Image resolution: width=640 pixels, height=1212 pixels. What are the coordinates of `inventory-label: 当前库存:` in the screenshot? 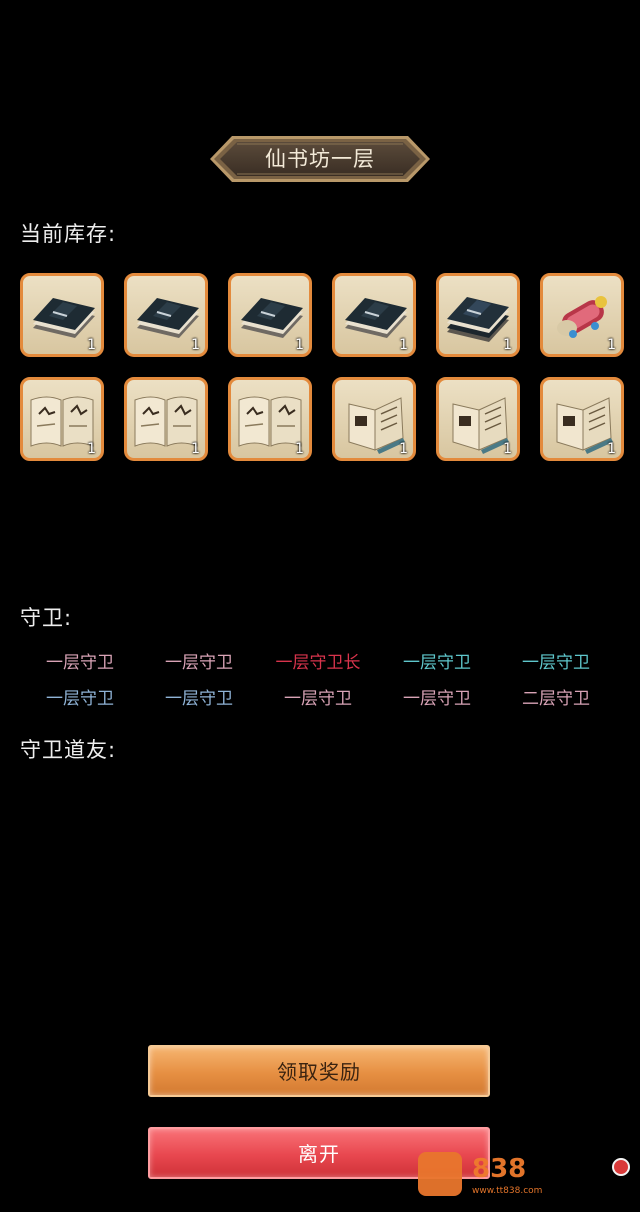 It's located at (68, 234).